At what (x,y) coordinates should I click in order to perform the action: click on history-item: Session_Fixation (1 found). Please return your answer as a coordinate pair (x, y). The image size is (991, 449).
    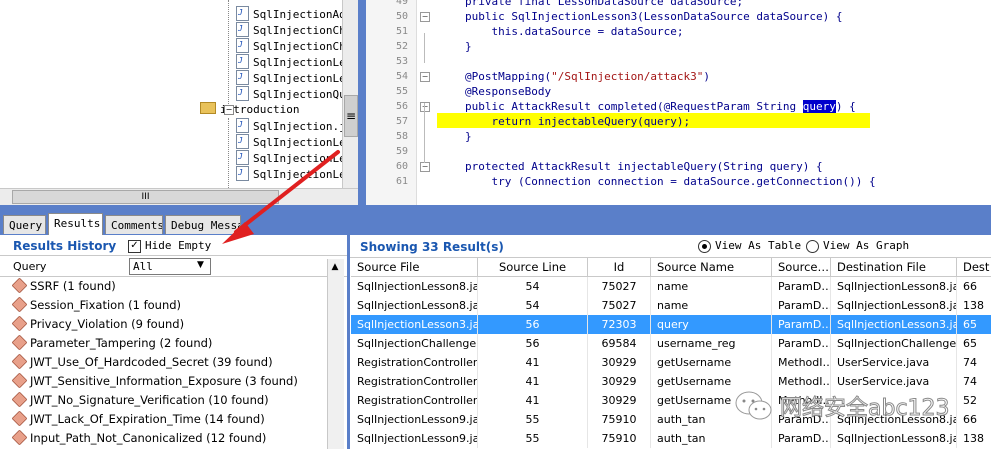
    Looking at the image, I should click on (96, 305).